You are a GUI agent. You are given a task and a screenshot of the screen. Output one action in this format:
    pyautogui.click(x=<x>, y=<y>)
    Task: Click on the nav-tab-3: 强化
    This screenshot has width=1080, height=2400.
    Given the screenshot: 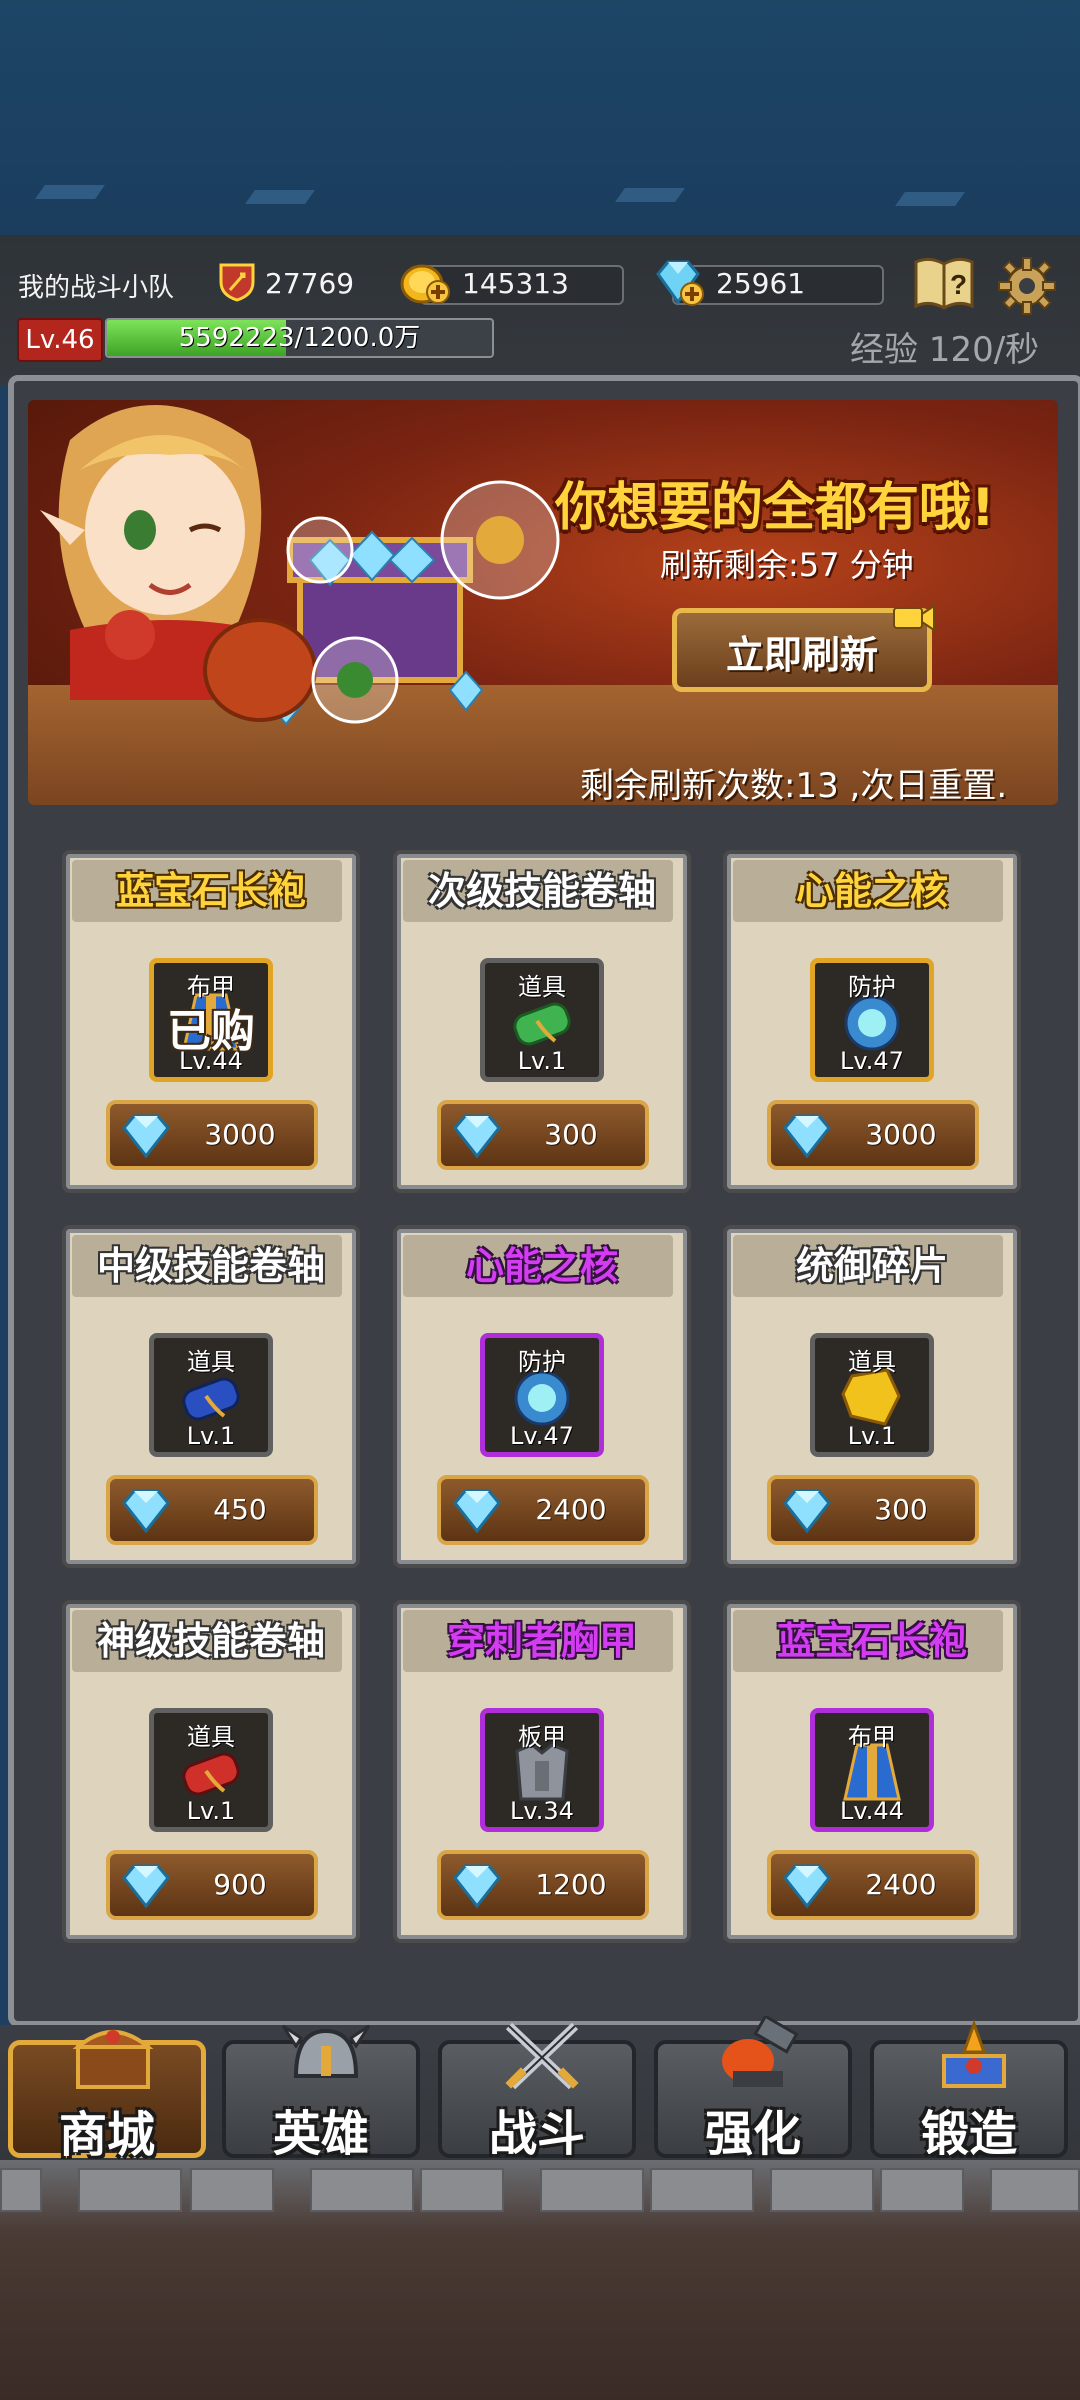 What is the action you would take?
    pyautogui.click(x=753, y=2088)
    